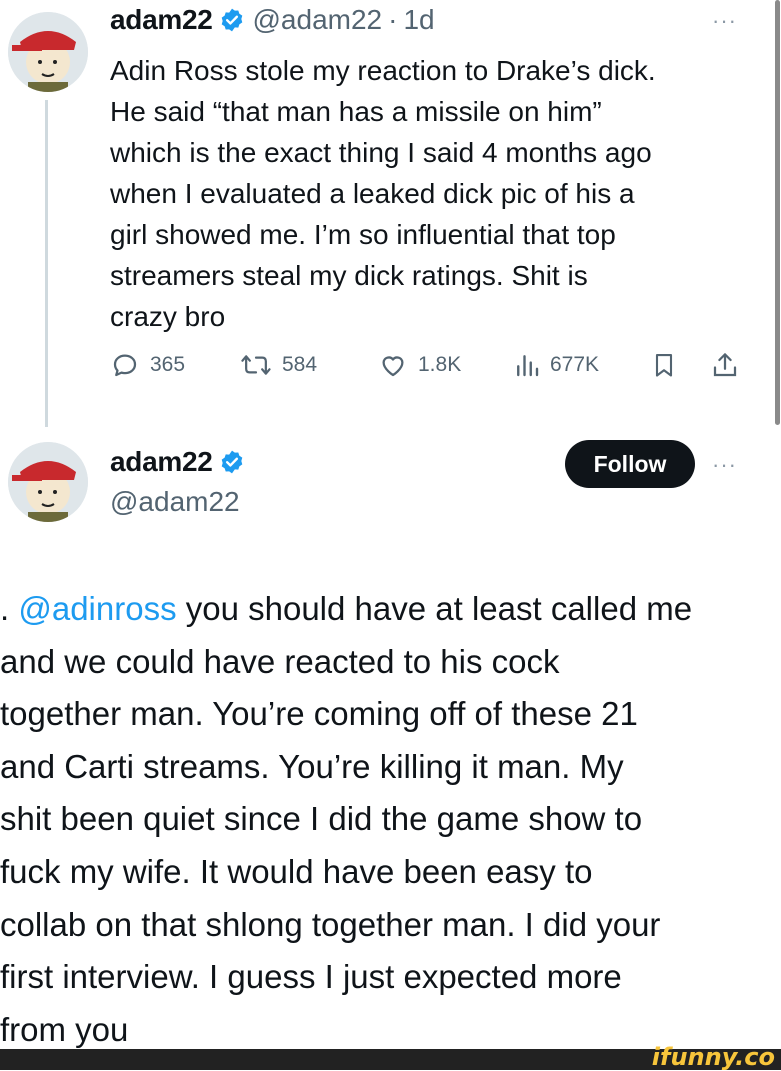 This screenshot has width=781, height=1071. I want to click on watermark: ifunny.co, so click(713, 1057).